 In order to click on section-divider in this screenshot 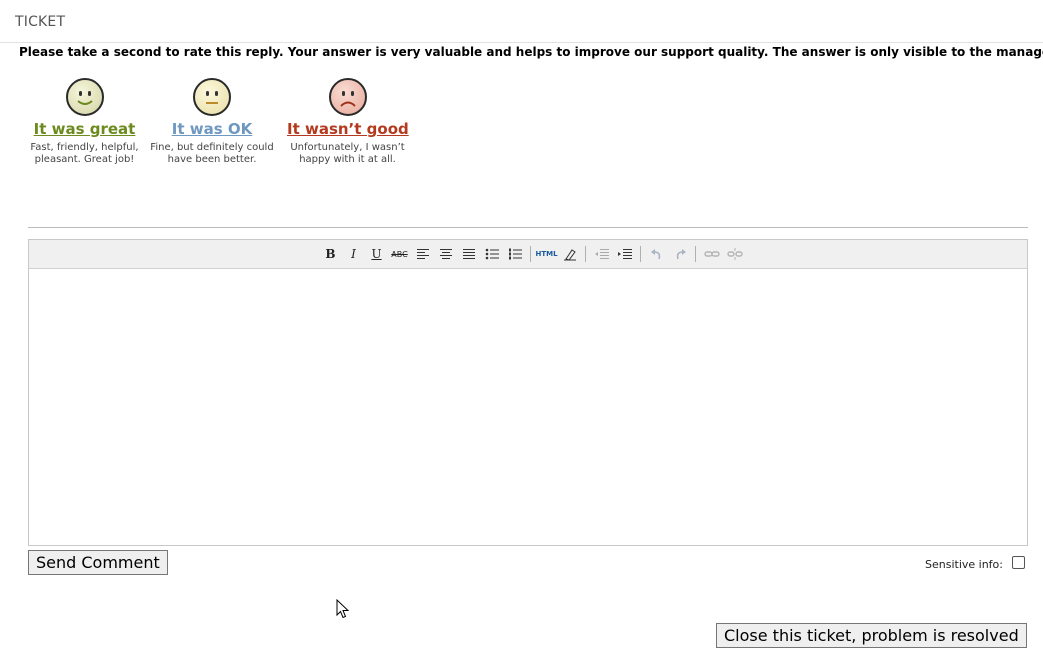, I will do `click(528, 227)`.